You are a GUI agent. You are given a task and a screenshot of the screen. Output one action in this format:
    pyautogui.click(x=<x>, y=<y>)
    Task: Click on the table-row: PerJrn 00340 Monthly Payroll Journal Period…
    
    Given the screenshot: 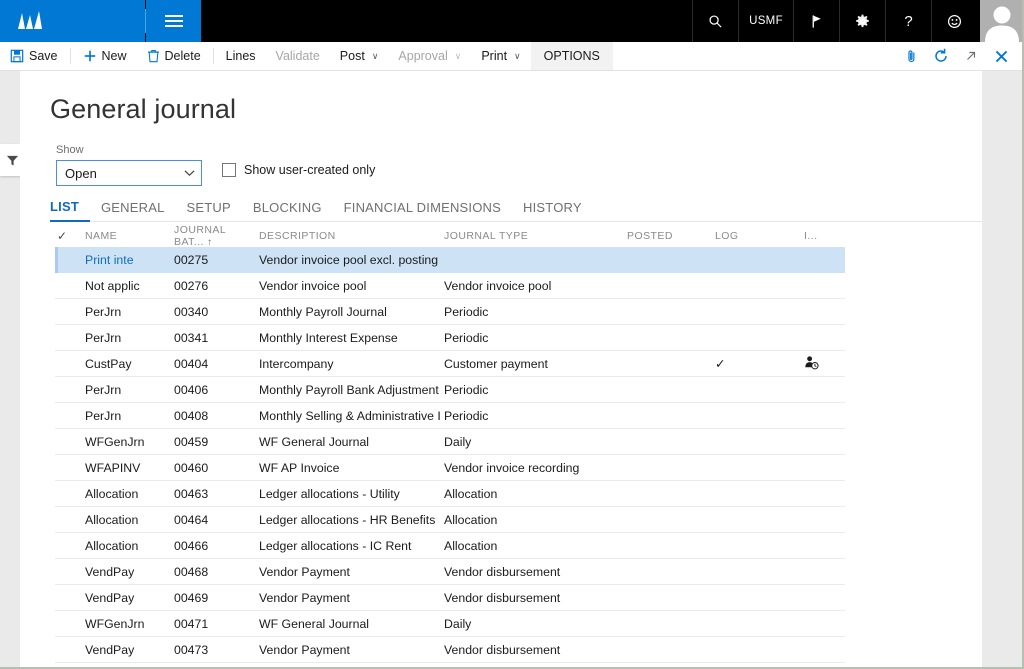 What is the action you would take?
    pyautogui.click(x=450, y=312)
    